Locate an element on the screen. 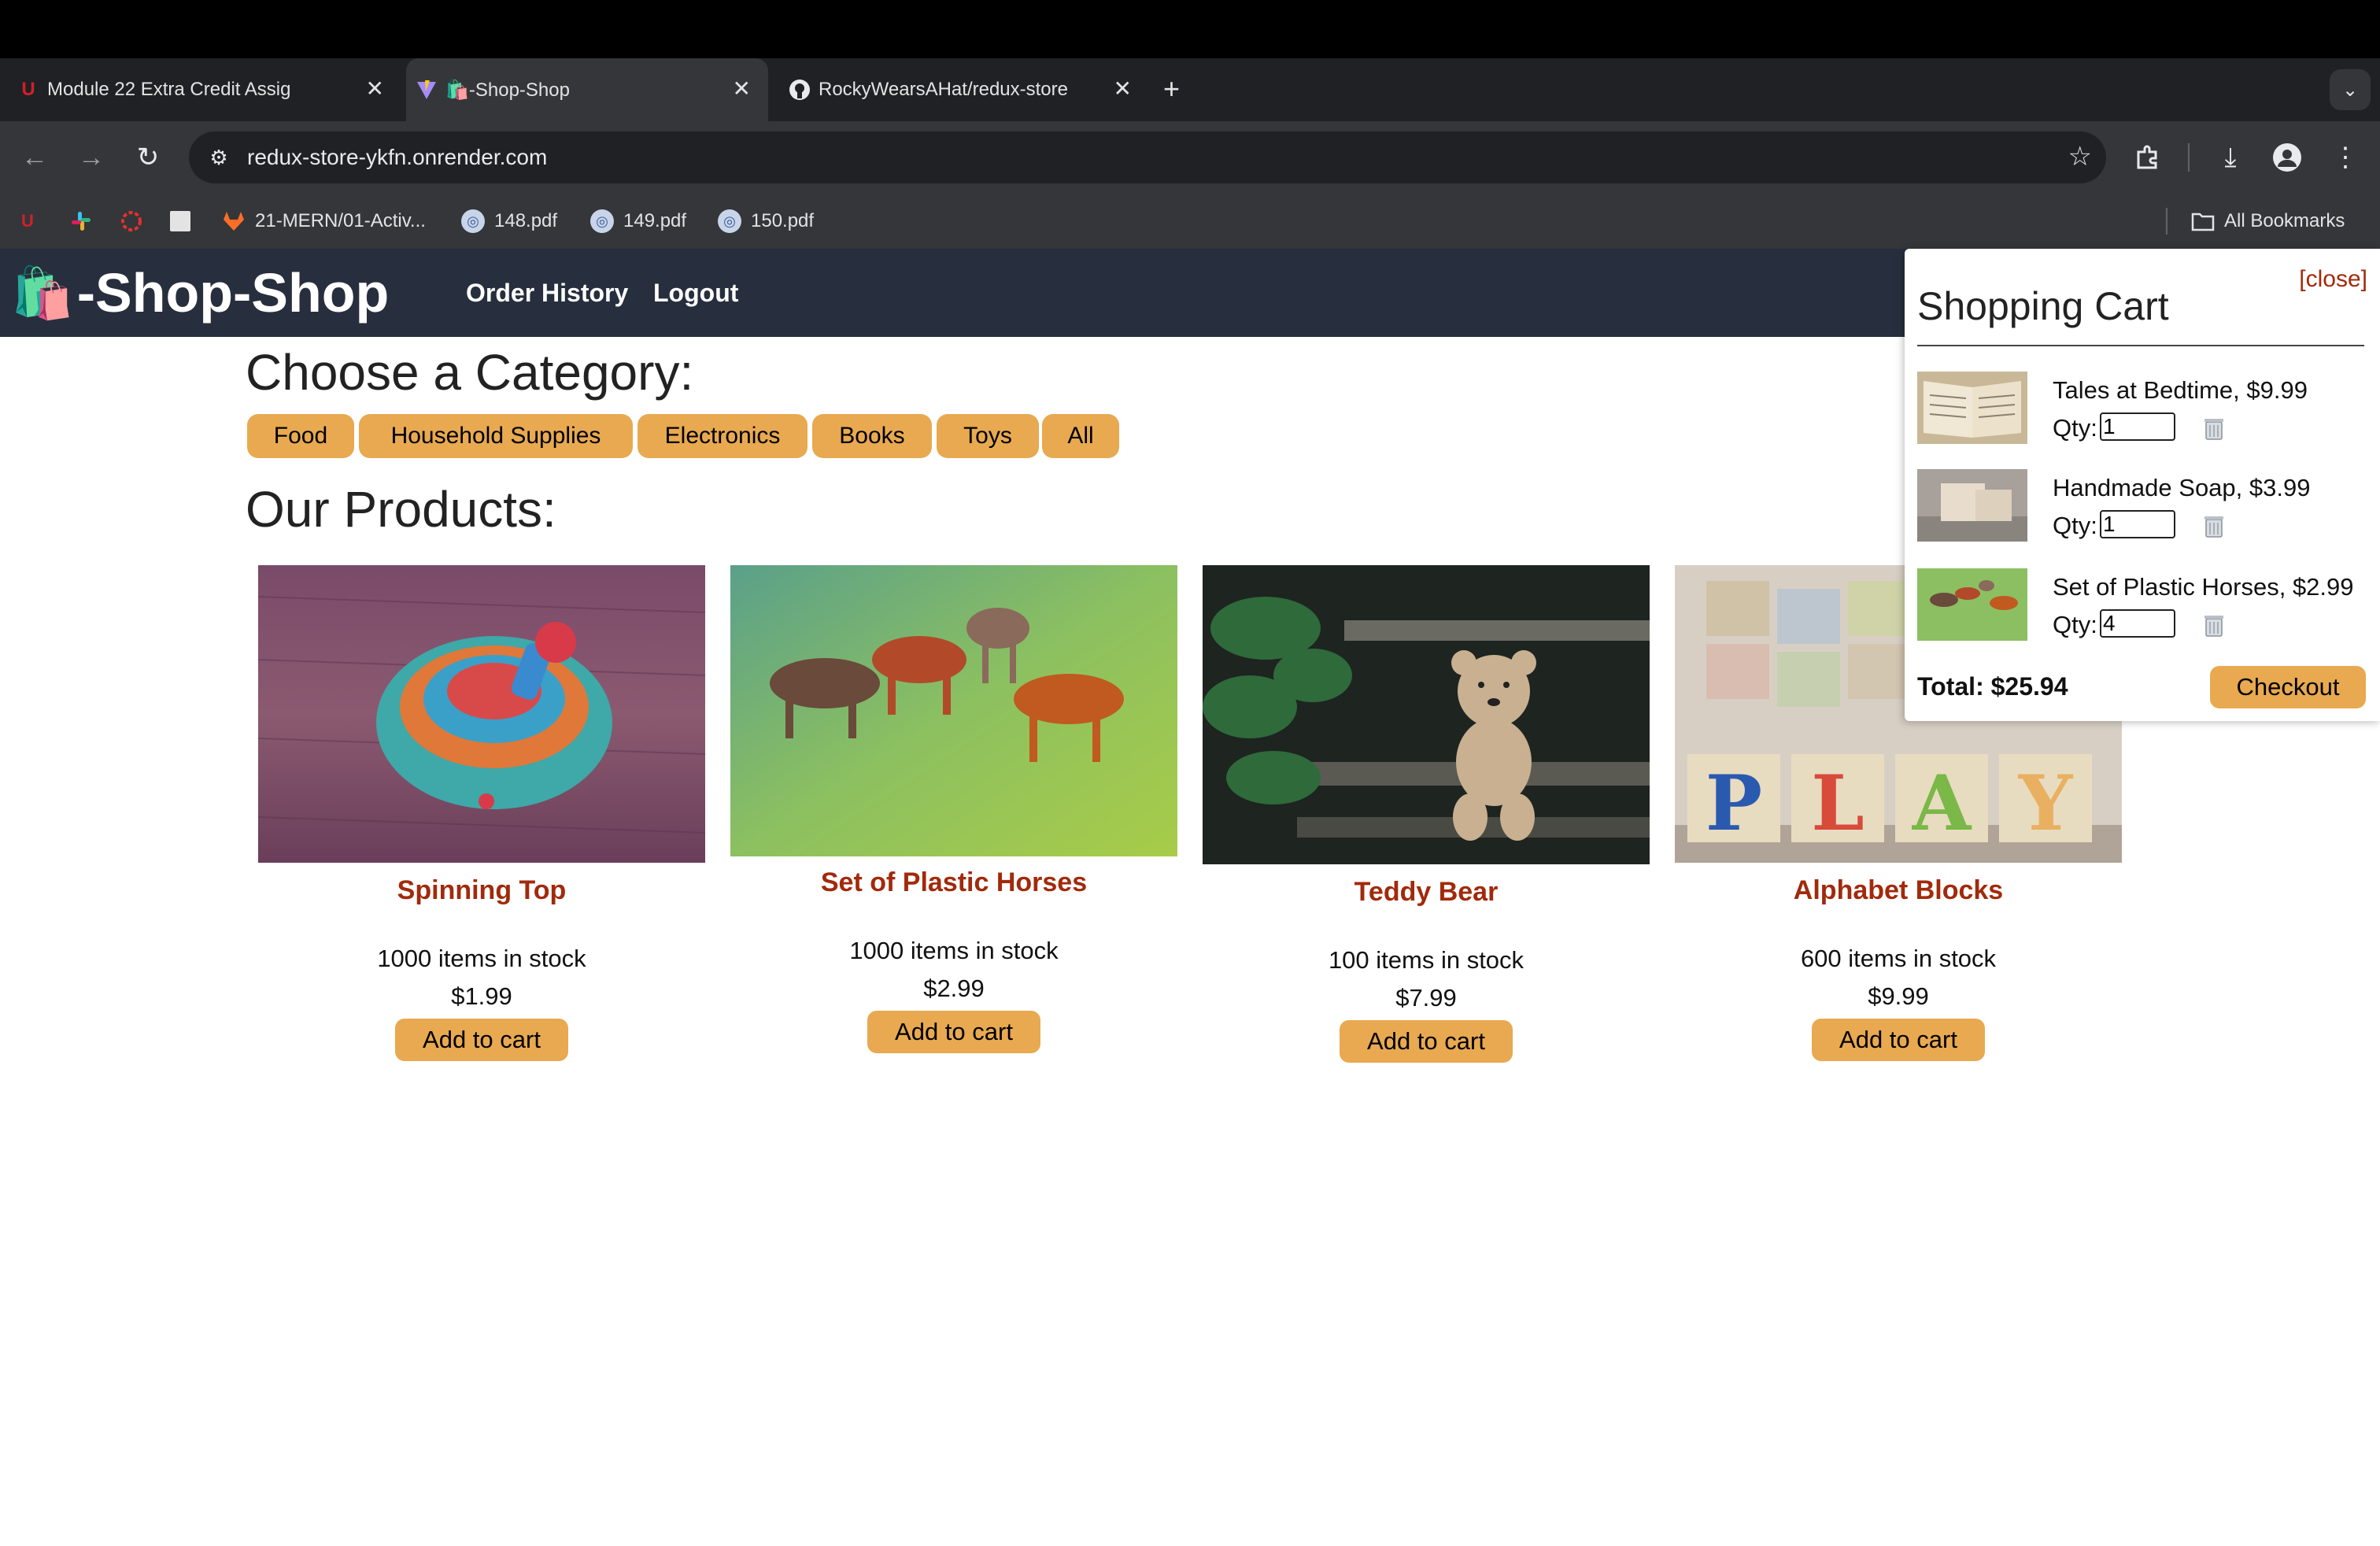 The image size is (2380, 1546). teddy-bear-image is located at coordinates (1426, 715).